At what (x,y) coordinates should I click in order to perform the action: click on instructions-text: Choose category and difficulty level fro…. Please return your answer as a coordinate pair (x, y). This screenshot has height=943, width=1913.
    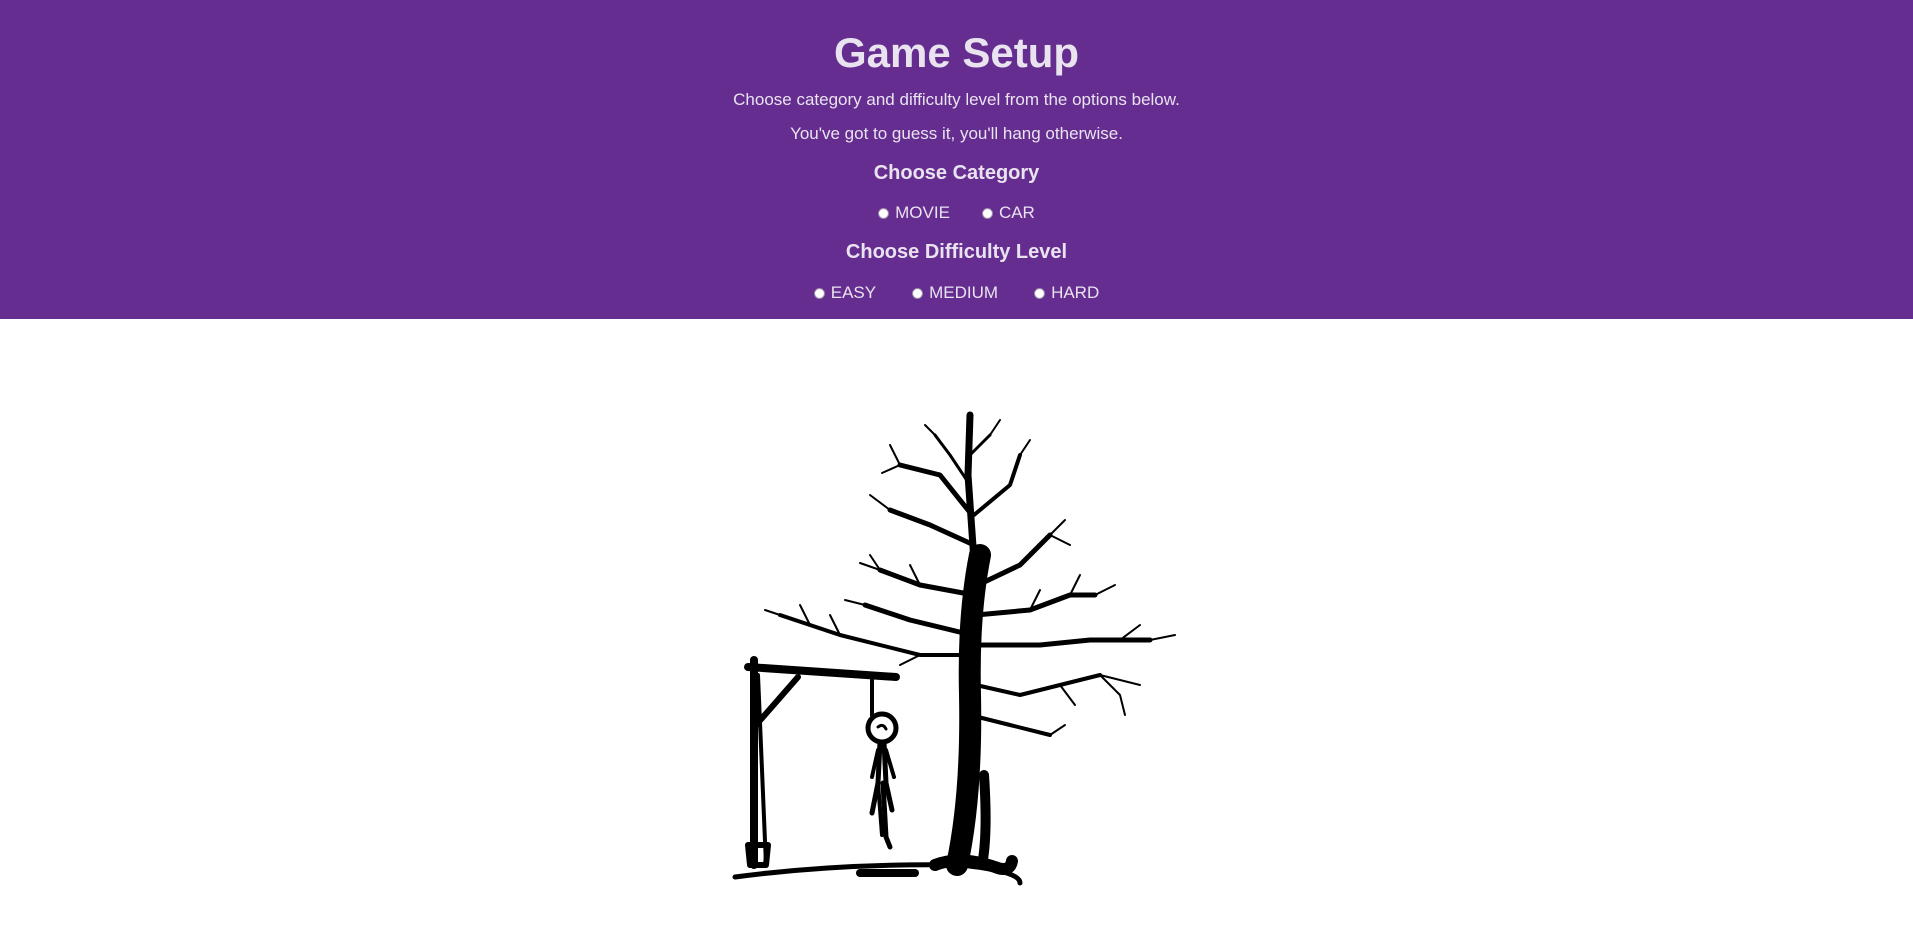
    Looking at the image, I should click on (956, 99).